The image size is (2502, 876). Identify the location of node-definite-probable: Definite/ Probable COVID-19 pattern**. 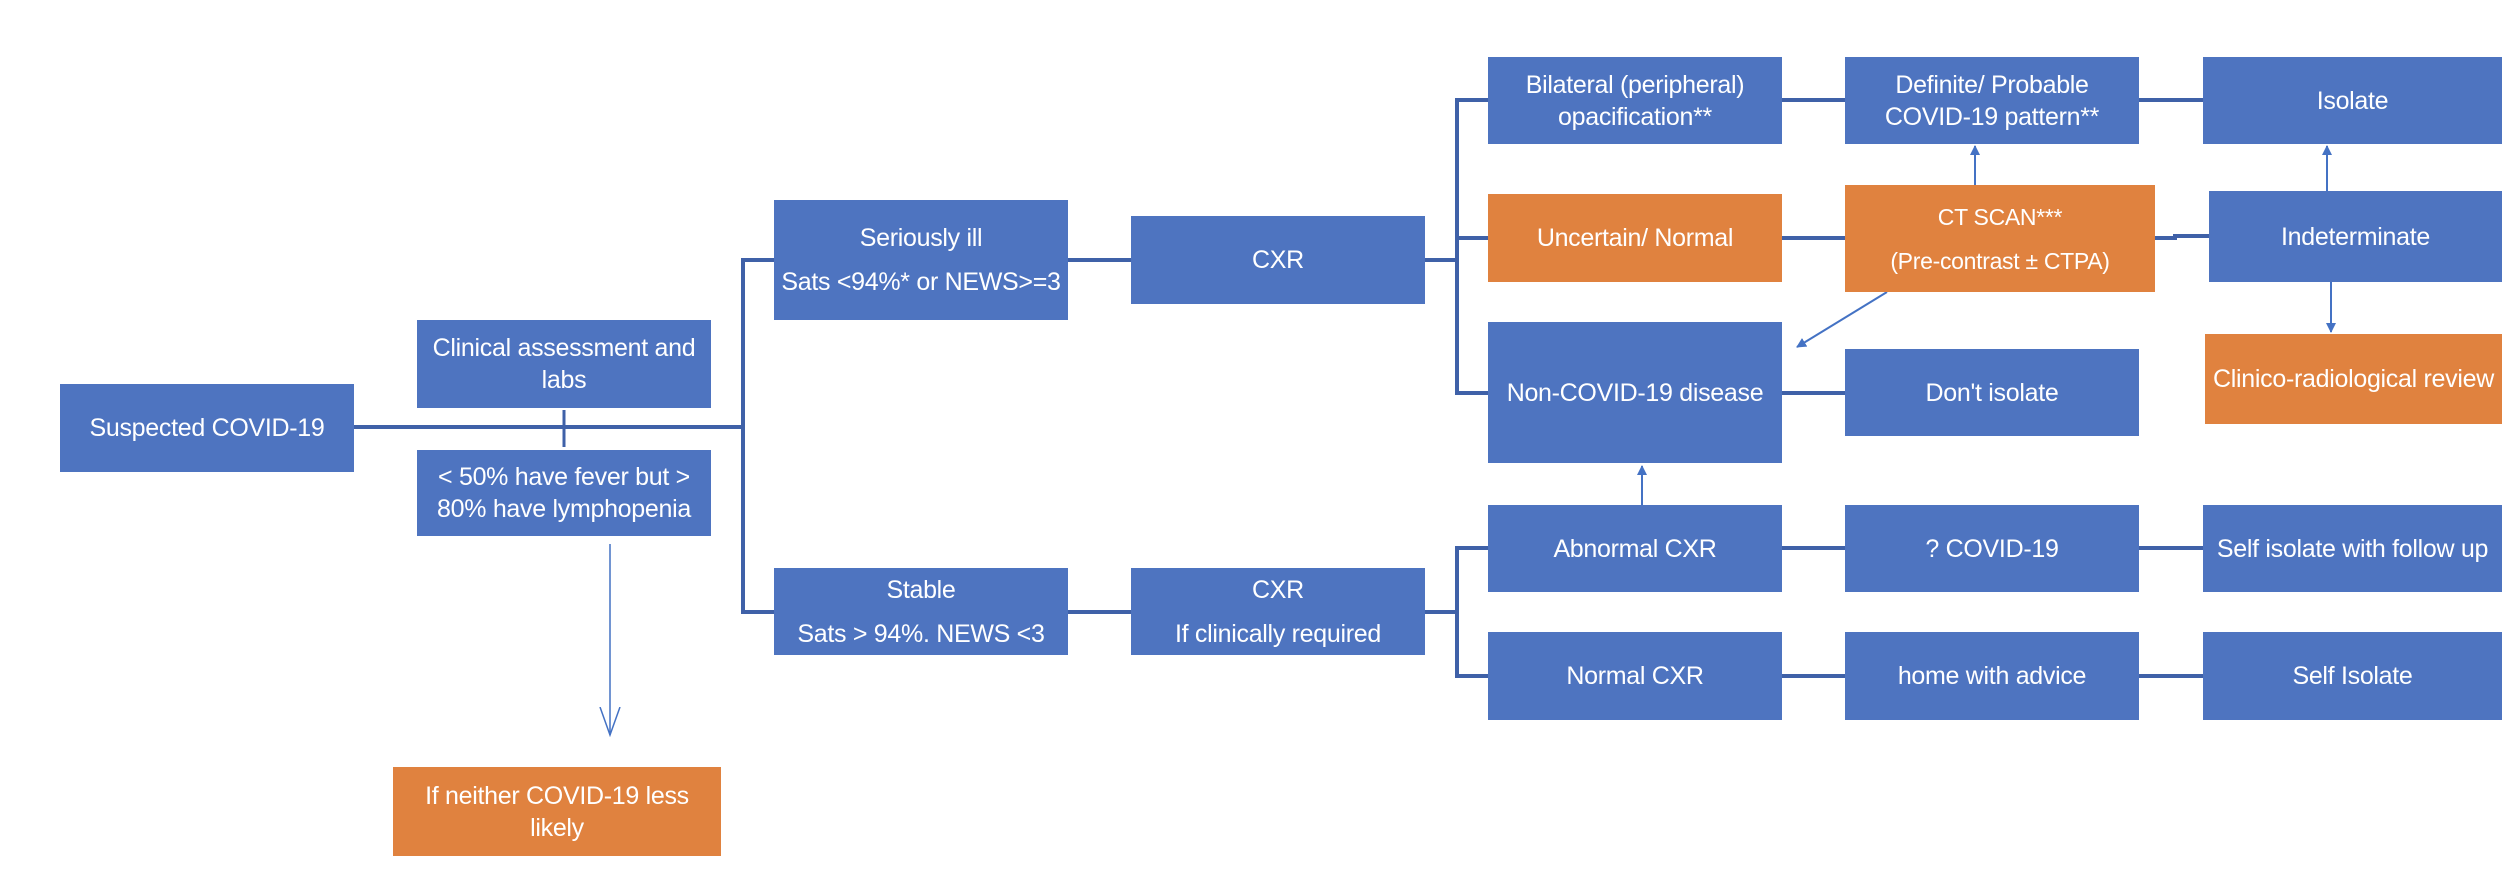
(1992, 100).